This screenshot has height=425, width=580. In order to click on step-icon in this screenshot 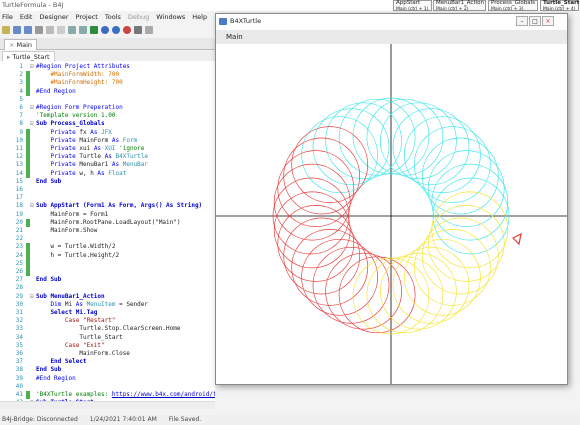, I will do `click(149, 30)`.